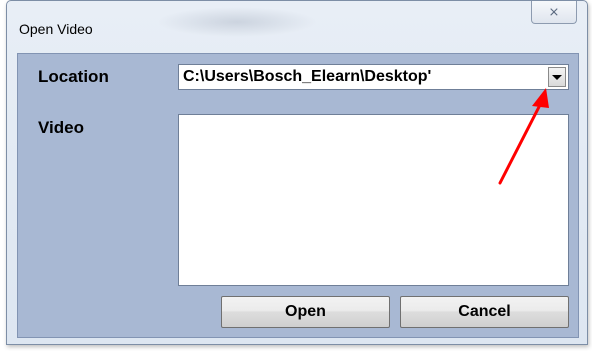 This screenshot has width=592, height=351. What do you see at coordinates (61, 127) in the screenshot?
I see `video-label: Video` at bounding box center [61, 127].